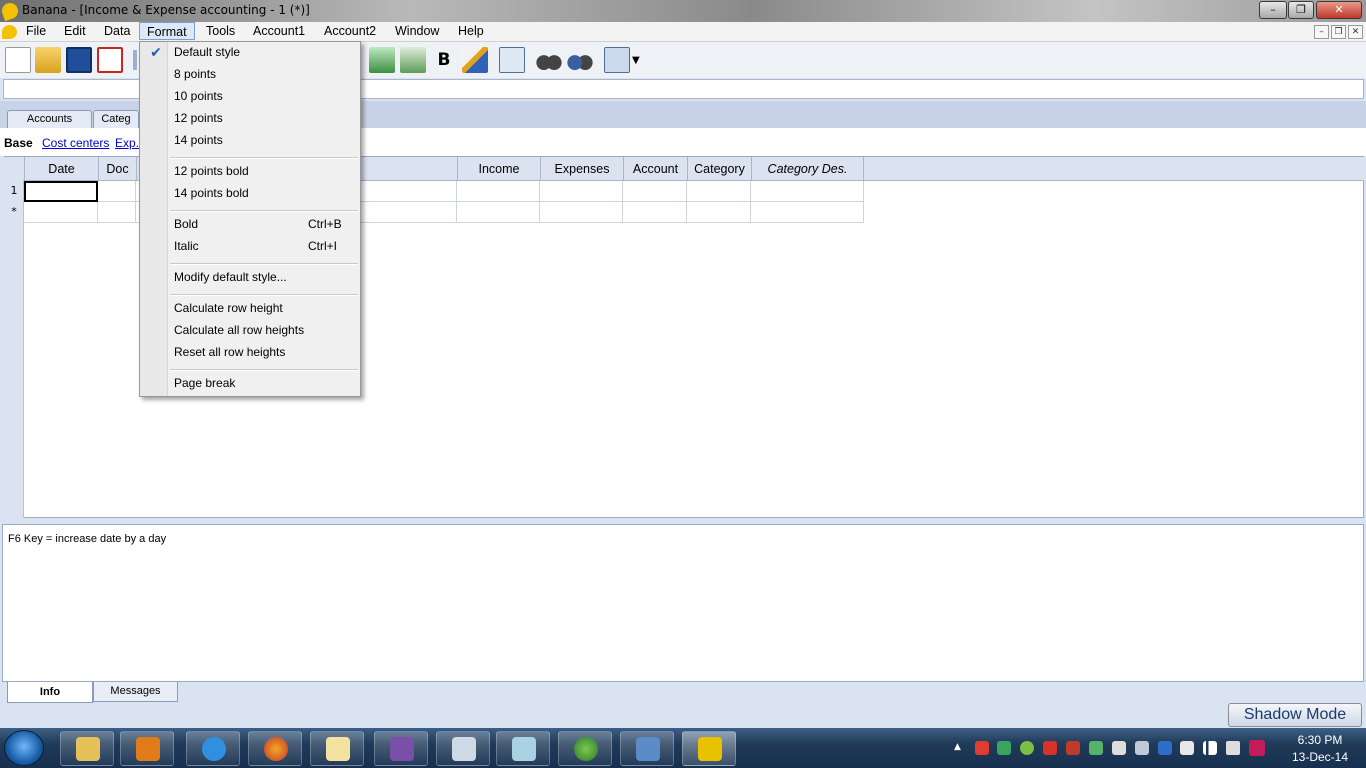 The image size is (1366, 768). Describe the element at coordinates (337, 748) in the screenshot. I see `taskbar-notepad` at that location.